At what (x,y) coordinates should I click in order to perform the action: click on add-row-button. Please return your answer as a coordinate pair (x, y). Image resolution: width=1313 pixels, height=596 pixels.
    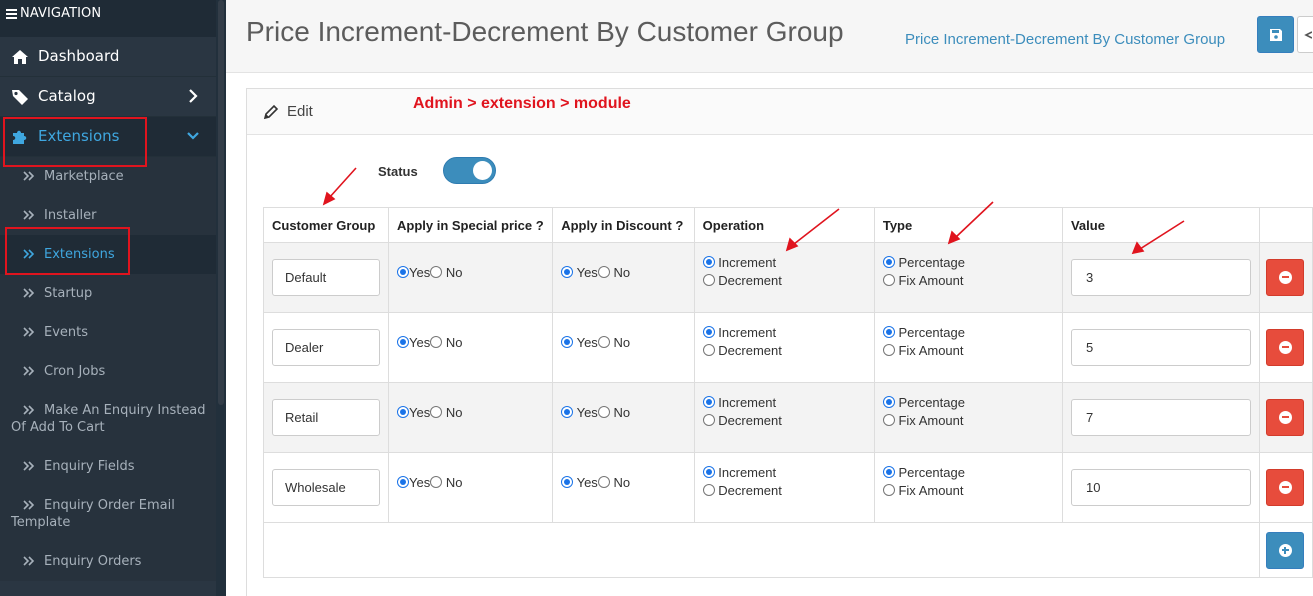
    Looking at the image, I should click on (1284, 550).